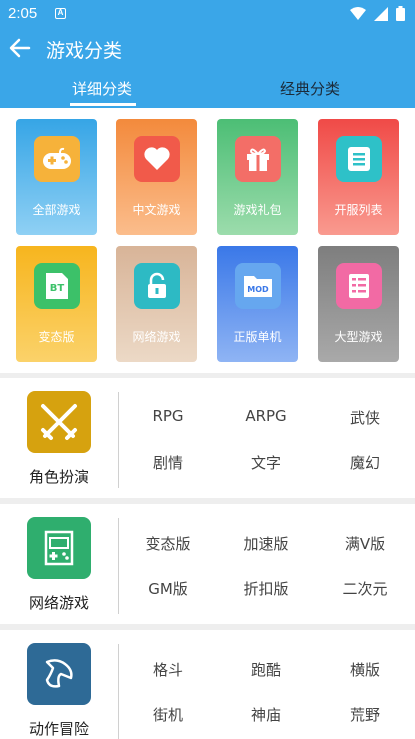 This screenshot has height=739, width=415. What do you see at coordinates (266, 669) in the screenshot?
I see `tag-parkour: 跑酷` at bounding box center [266, 669].